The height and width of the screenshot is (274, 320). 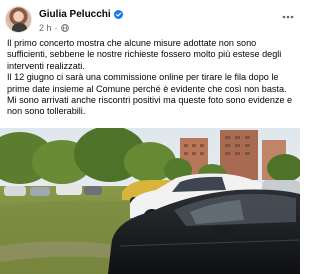 I want to click on author-avatar, so click(x=18, y=19).